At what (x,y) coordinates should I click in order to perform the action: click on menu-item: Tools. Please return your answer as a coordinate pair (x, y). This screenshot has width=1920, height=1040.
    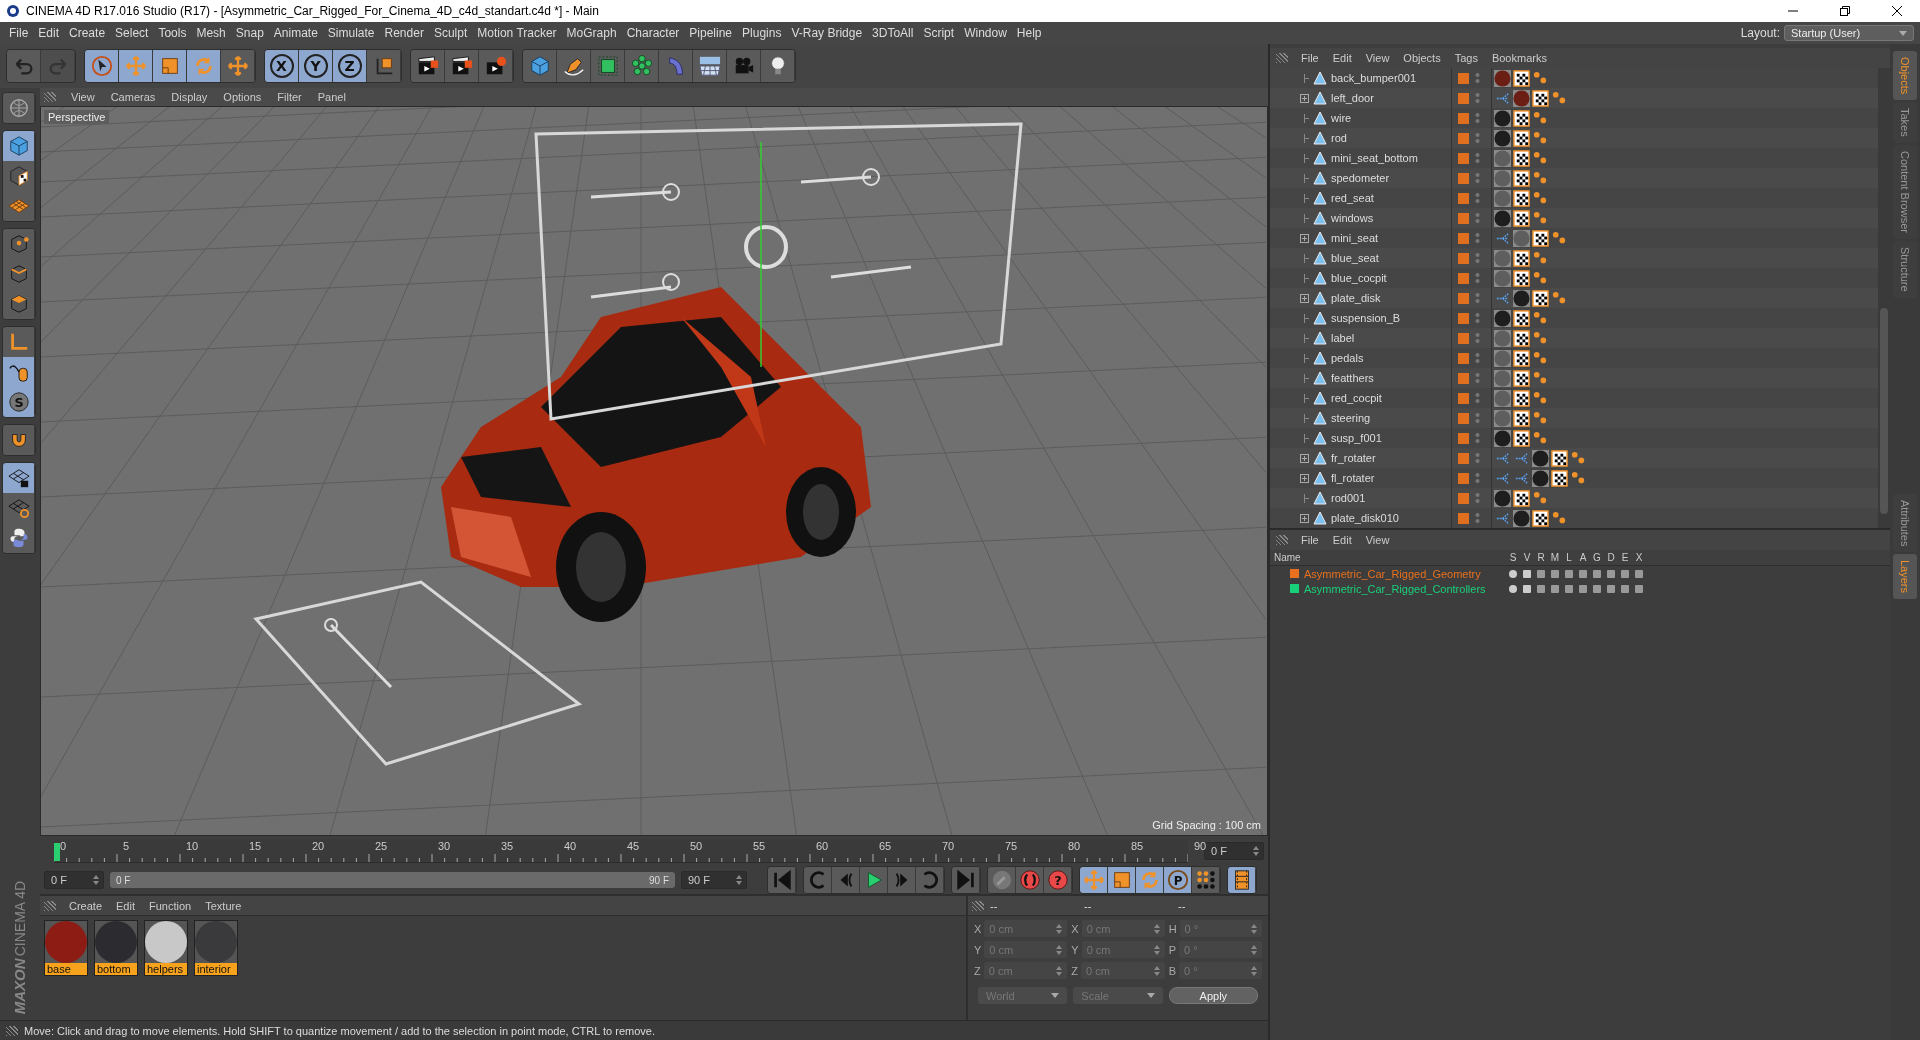
    Looking at the image, I should click on (172, 33).